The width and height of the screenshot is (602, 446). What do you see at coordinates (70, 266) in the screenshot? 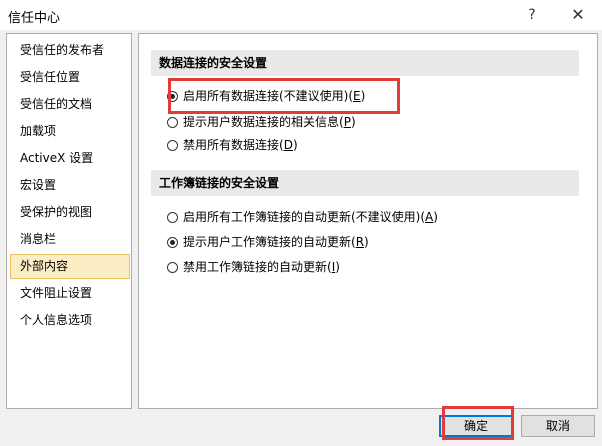
I see `sidebar-item-external-content: 外部内容` at bounding box center [70, 266].